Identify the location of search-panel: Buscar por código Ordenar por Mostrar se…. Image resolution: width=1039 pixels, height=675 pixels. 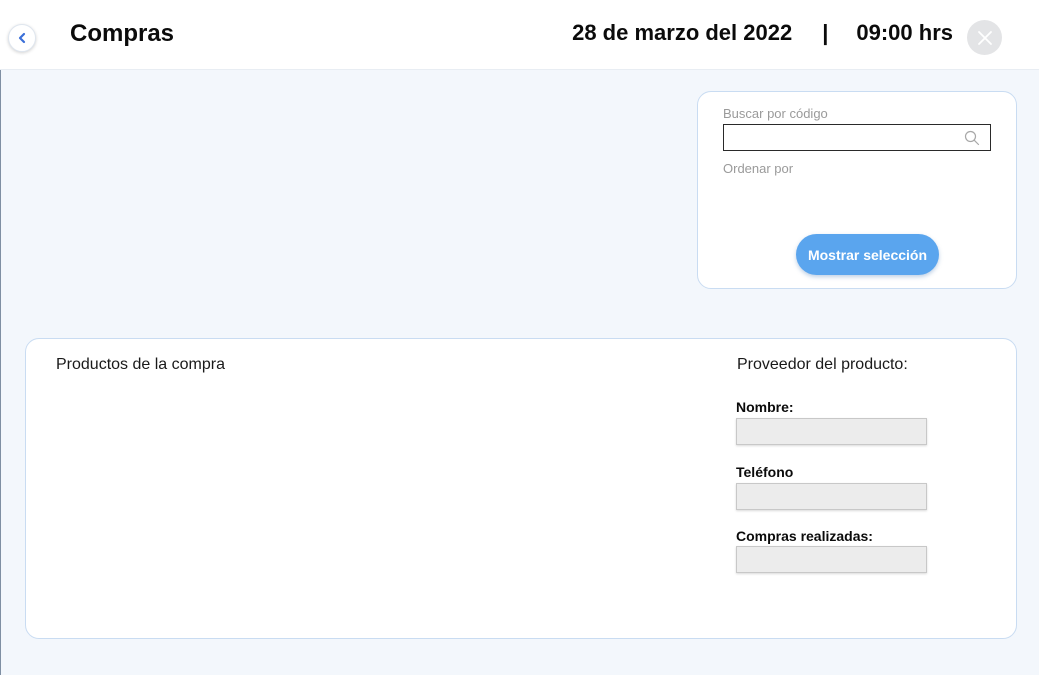
(857, 190).